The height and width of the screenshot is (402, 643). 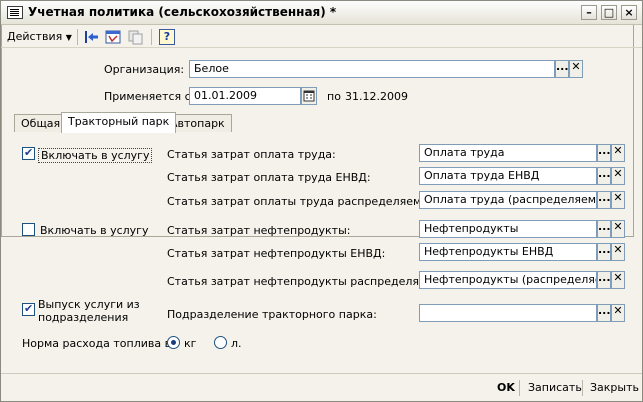 What do you see at coordinates (113, 37) in the screenshot?
I see `table-settings-icon` at bounding box center [113, 37].